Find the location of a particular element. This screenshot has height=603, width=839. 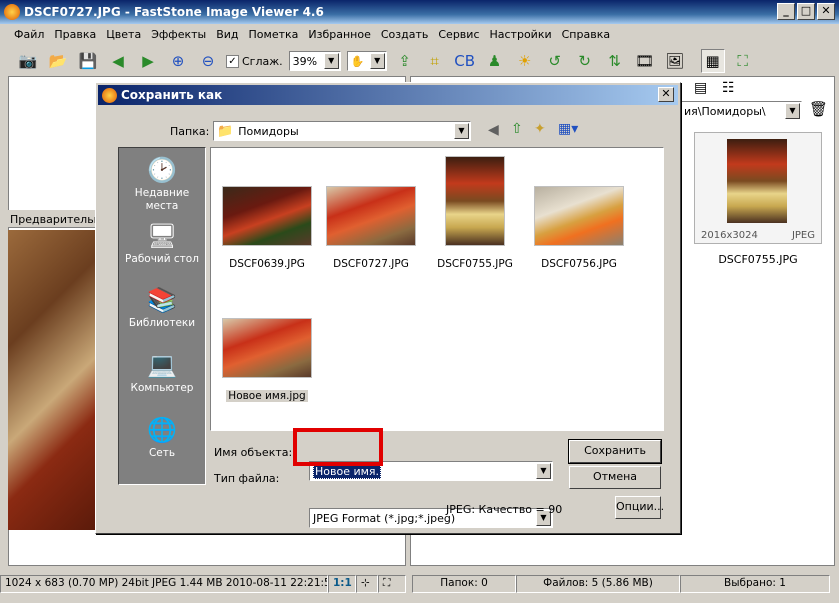

file-name: DSCF0727.JPG is located at coordinates (371, 264).